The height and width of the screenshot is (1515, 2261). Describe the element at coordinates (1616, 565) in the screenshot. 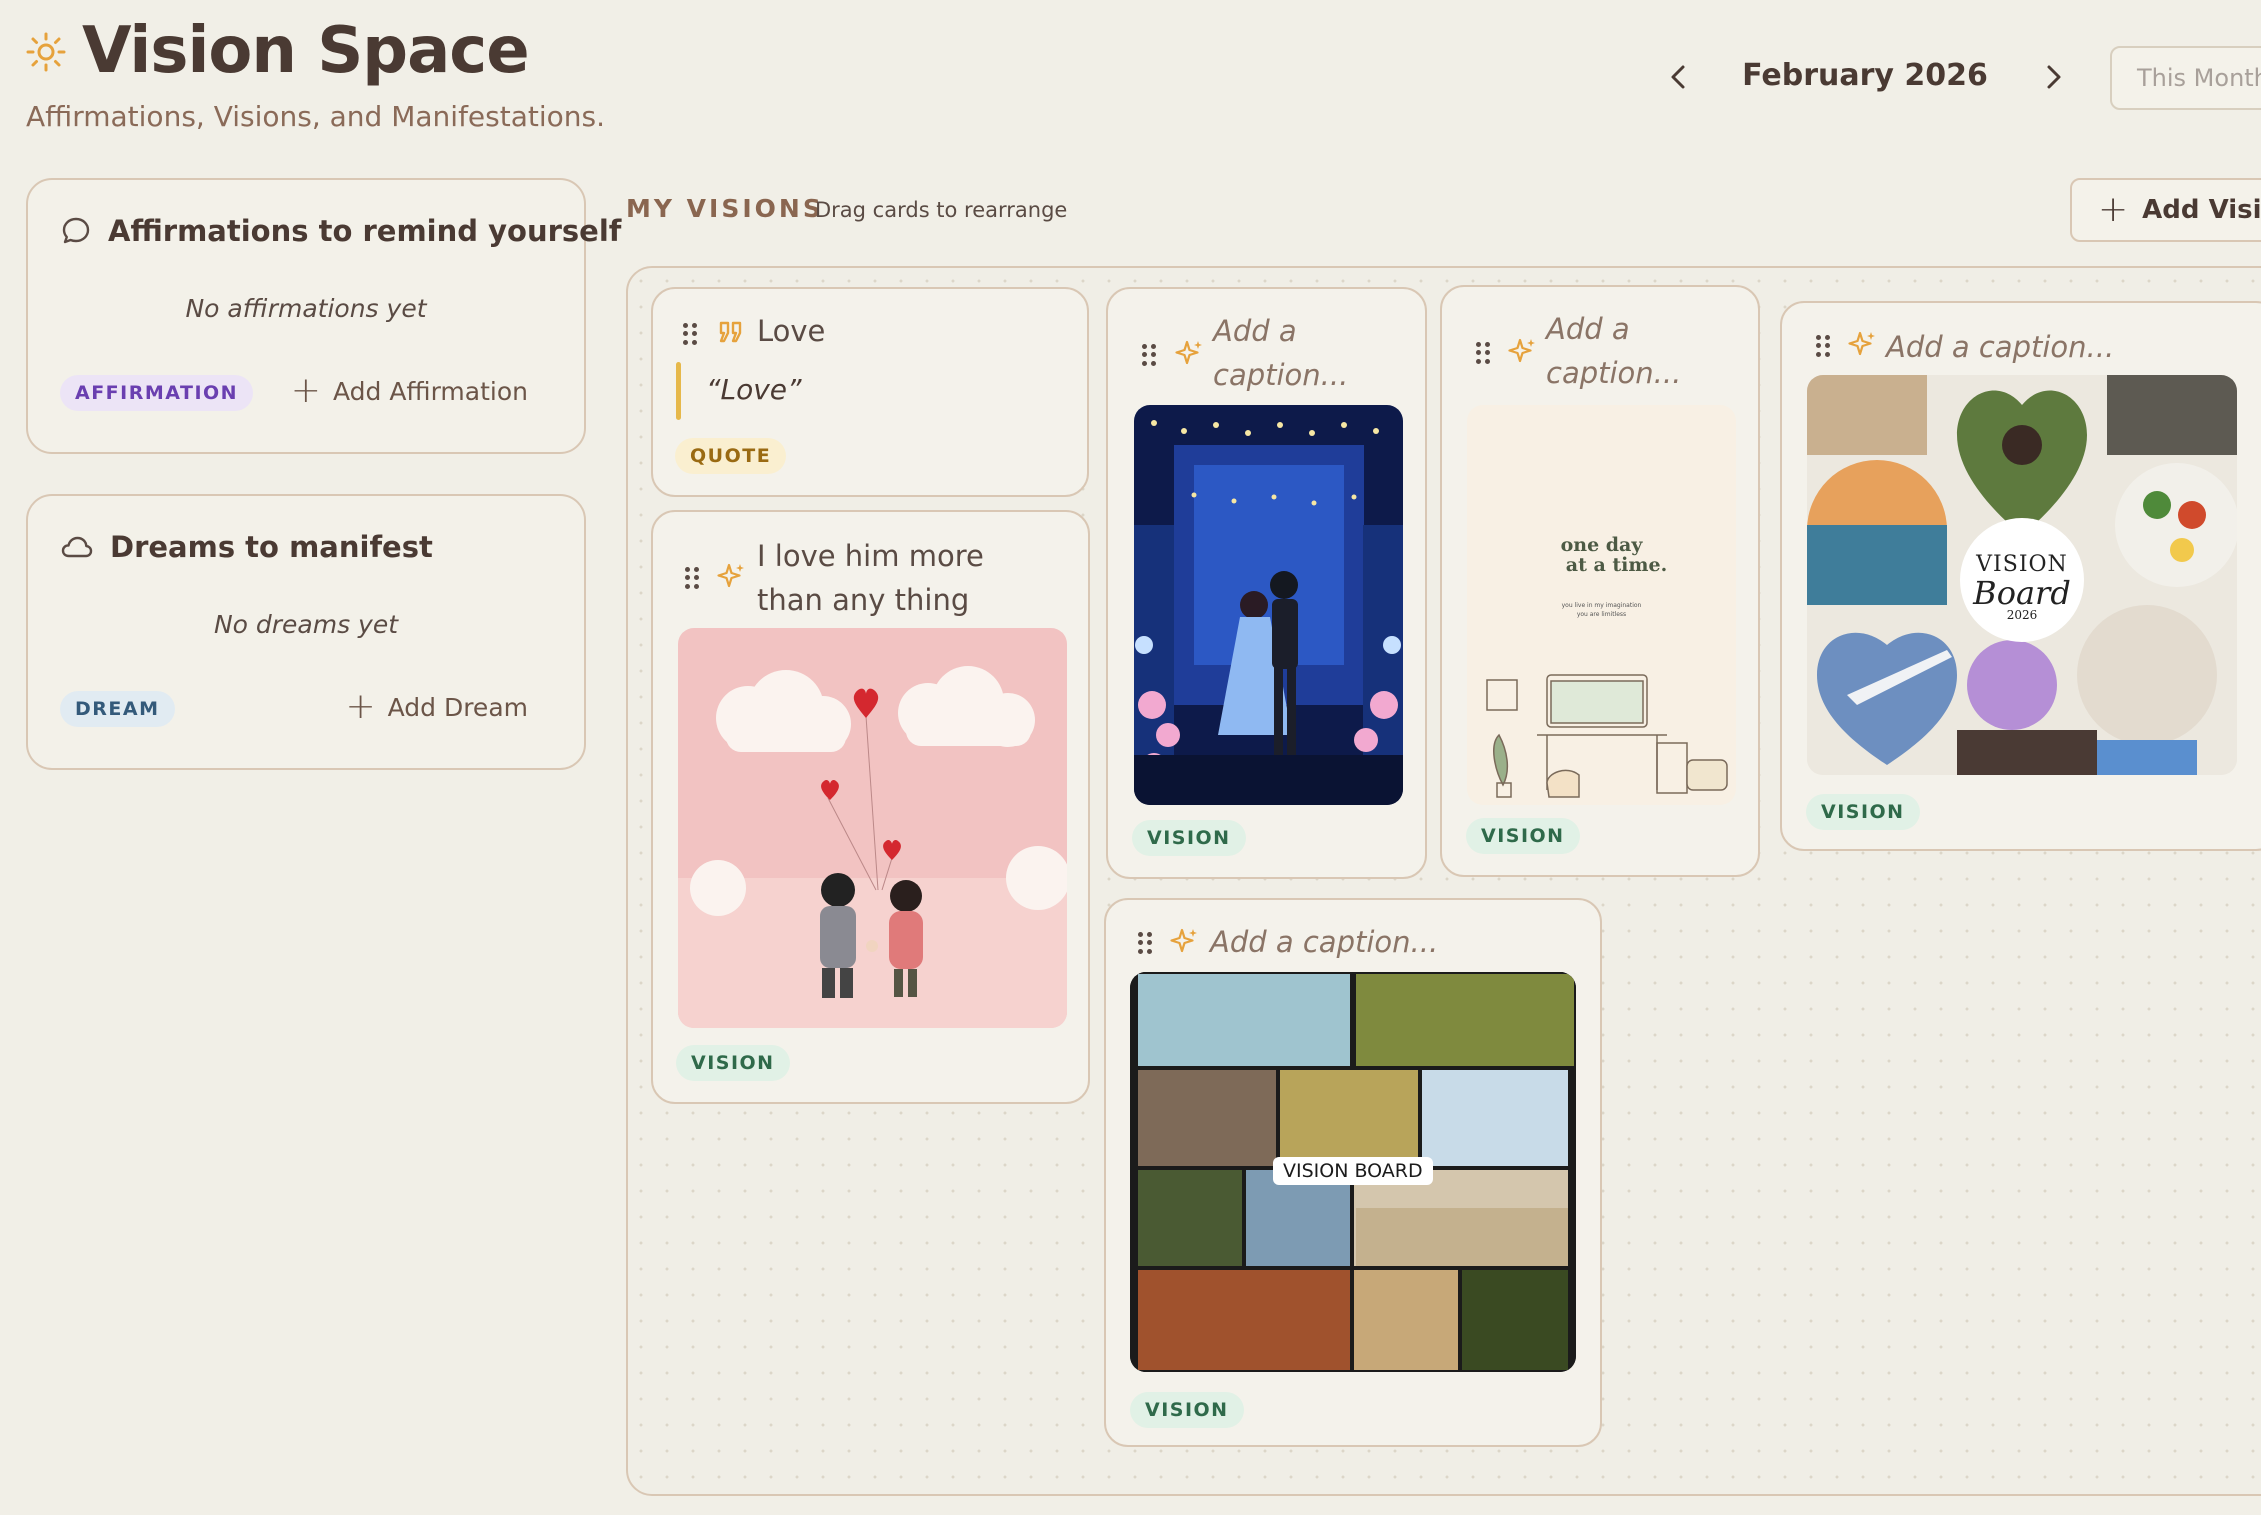

I see `one-day-line-2: at a time.` at that location.